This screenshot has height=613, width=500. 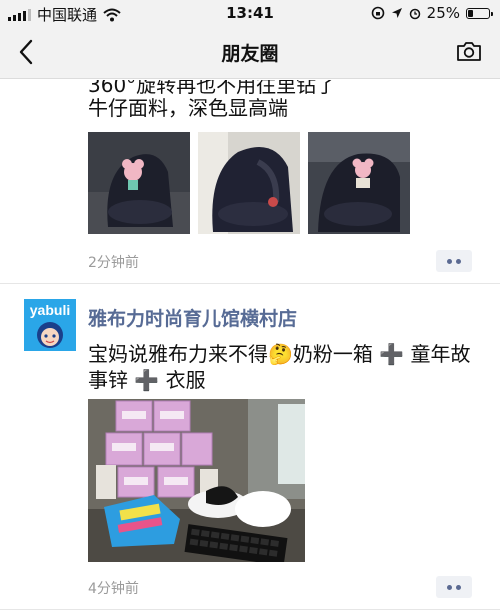 I want to click on orientation-lock-icon, so click(x=377, y=13).